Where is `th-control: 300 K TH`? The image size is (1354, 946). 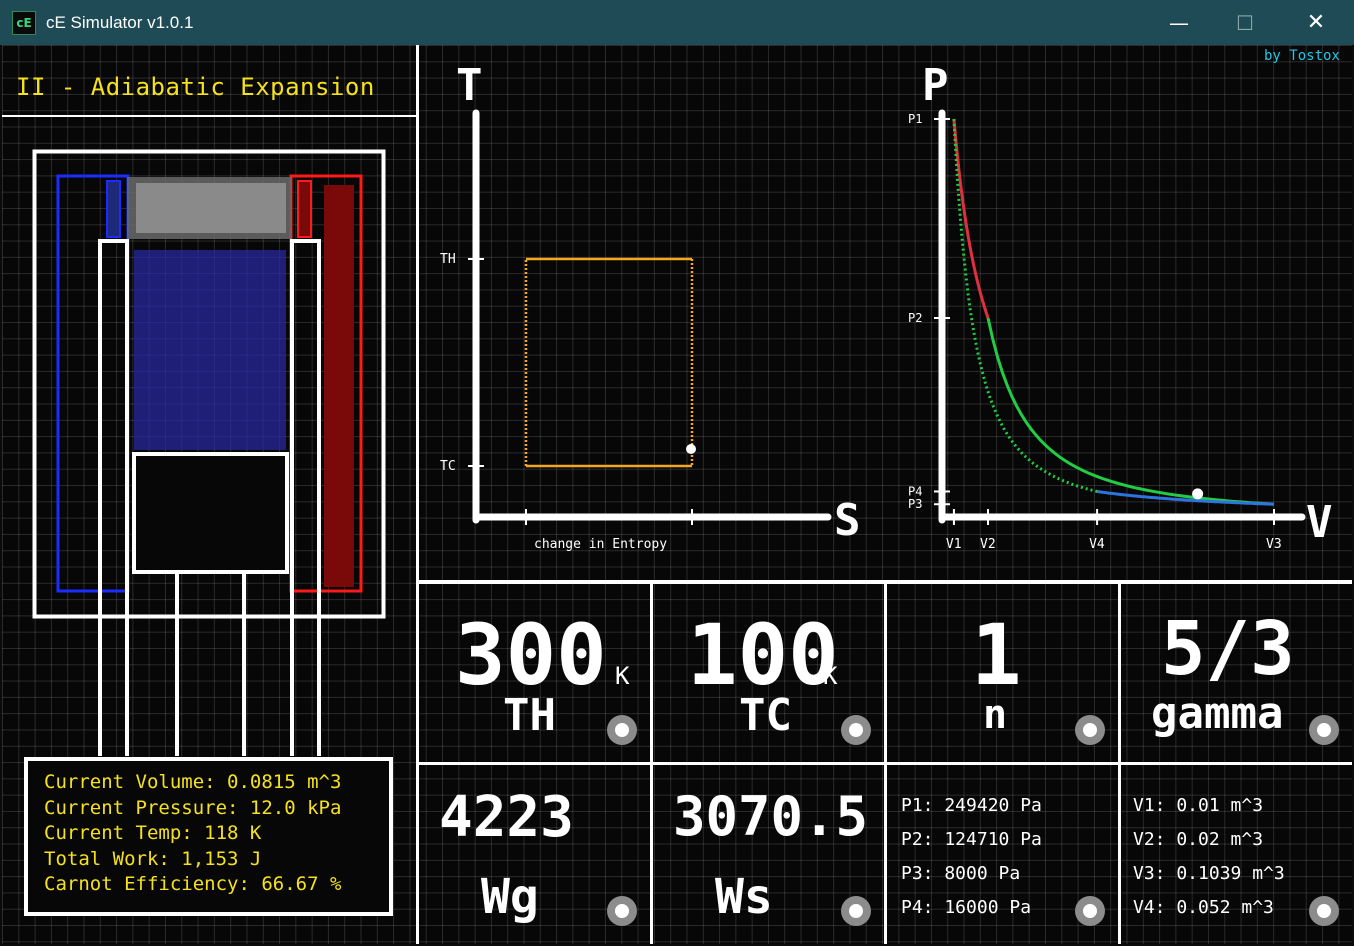 th-control: 300 K TH is located at coordinates (534, 673).